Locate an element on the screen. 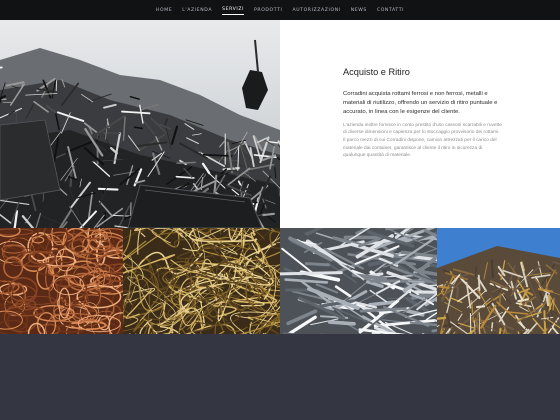  nav-item-news: NEWS is located at coordinates (359, 10).